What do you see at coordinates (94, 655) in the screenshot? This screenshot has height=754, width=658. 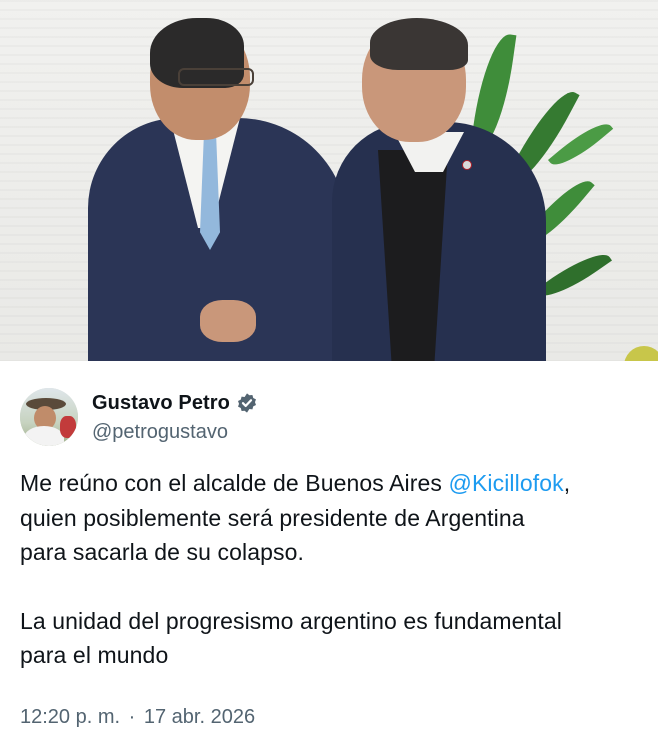 I see `tweet-text-para2-line2: para el mundo` at bounding box center [94, 655].